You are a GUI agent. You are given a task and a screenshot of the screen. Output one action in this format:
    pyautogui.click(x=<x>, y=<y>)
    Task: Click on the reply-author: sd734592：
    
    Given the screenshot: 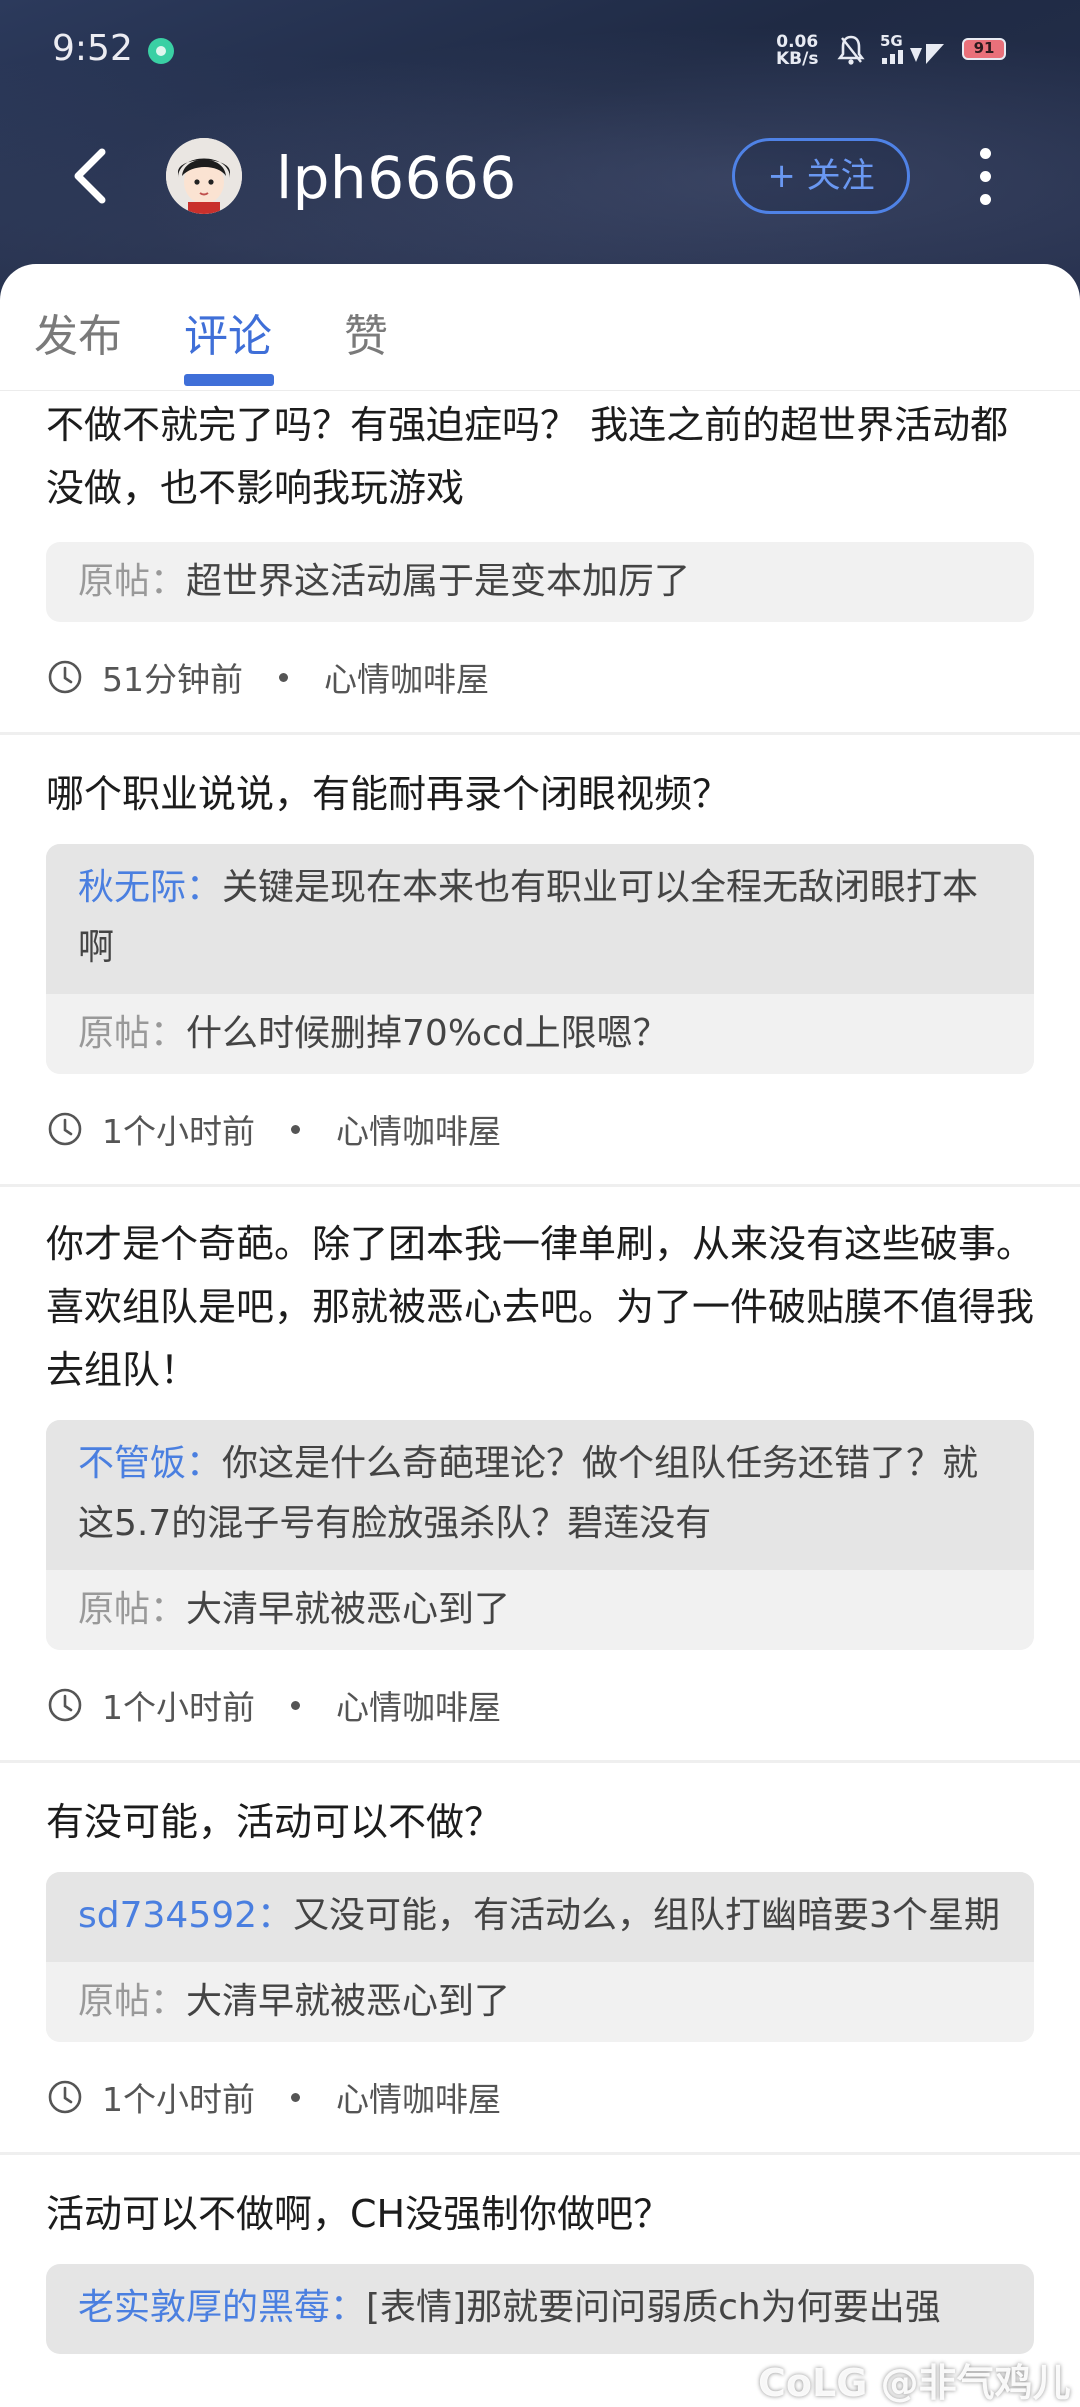 What is the action you would take?
    pyautogui.click(x=185, y=1915)
    